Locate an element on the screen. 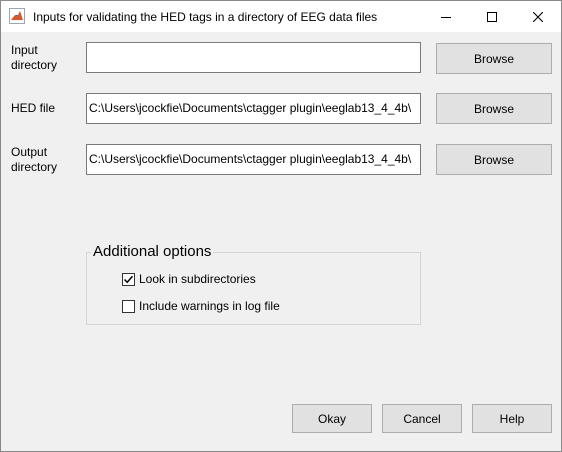 The height and width of the screenshot is (452, 562). look-in-subdirectories-row: Look in subdirectories is located at coordinates (189, 279).